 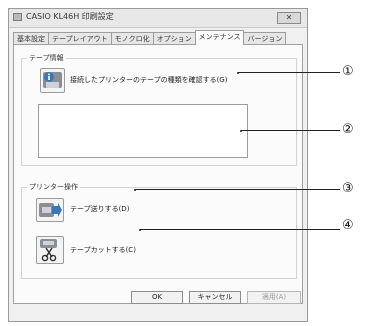 I want to click on callout-4-leader, so click(x=240, y=229).